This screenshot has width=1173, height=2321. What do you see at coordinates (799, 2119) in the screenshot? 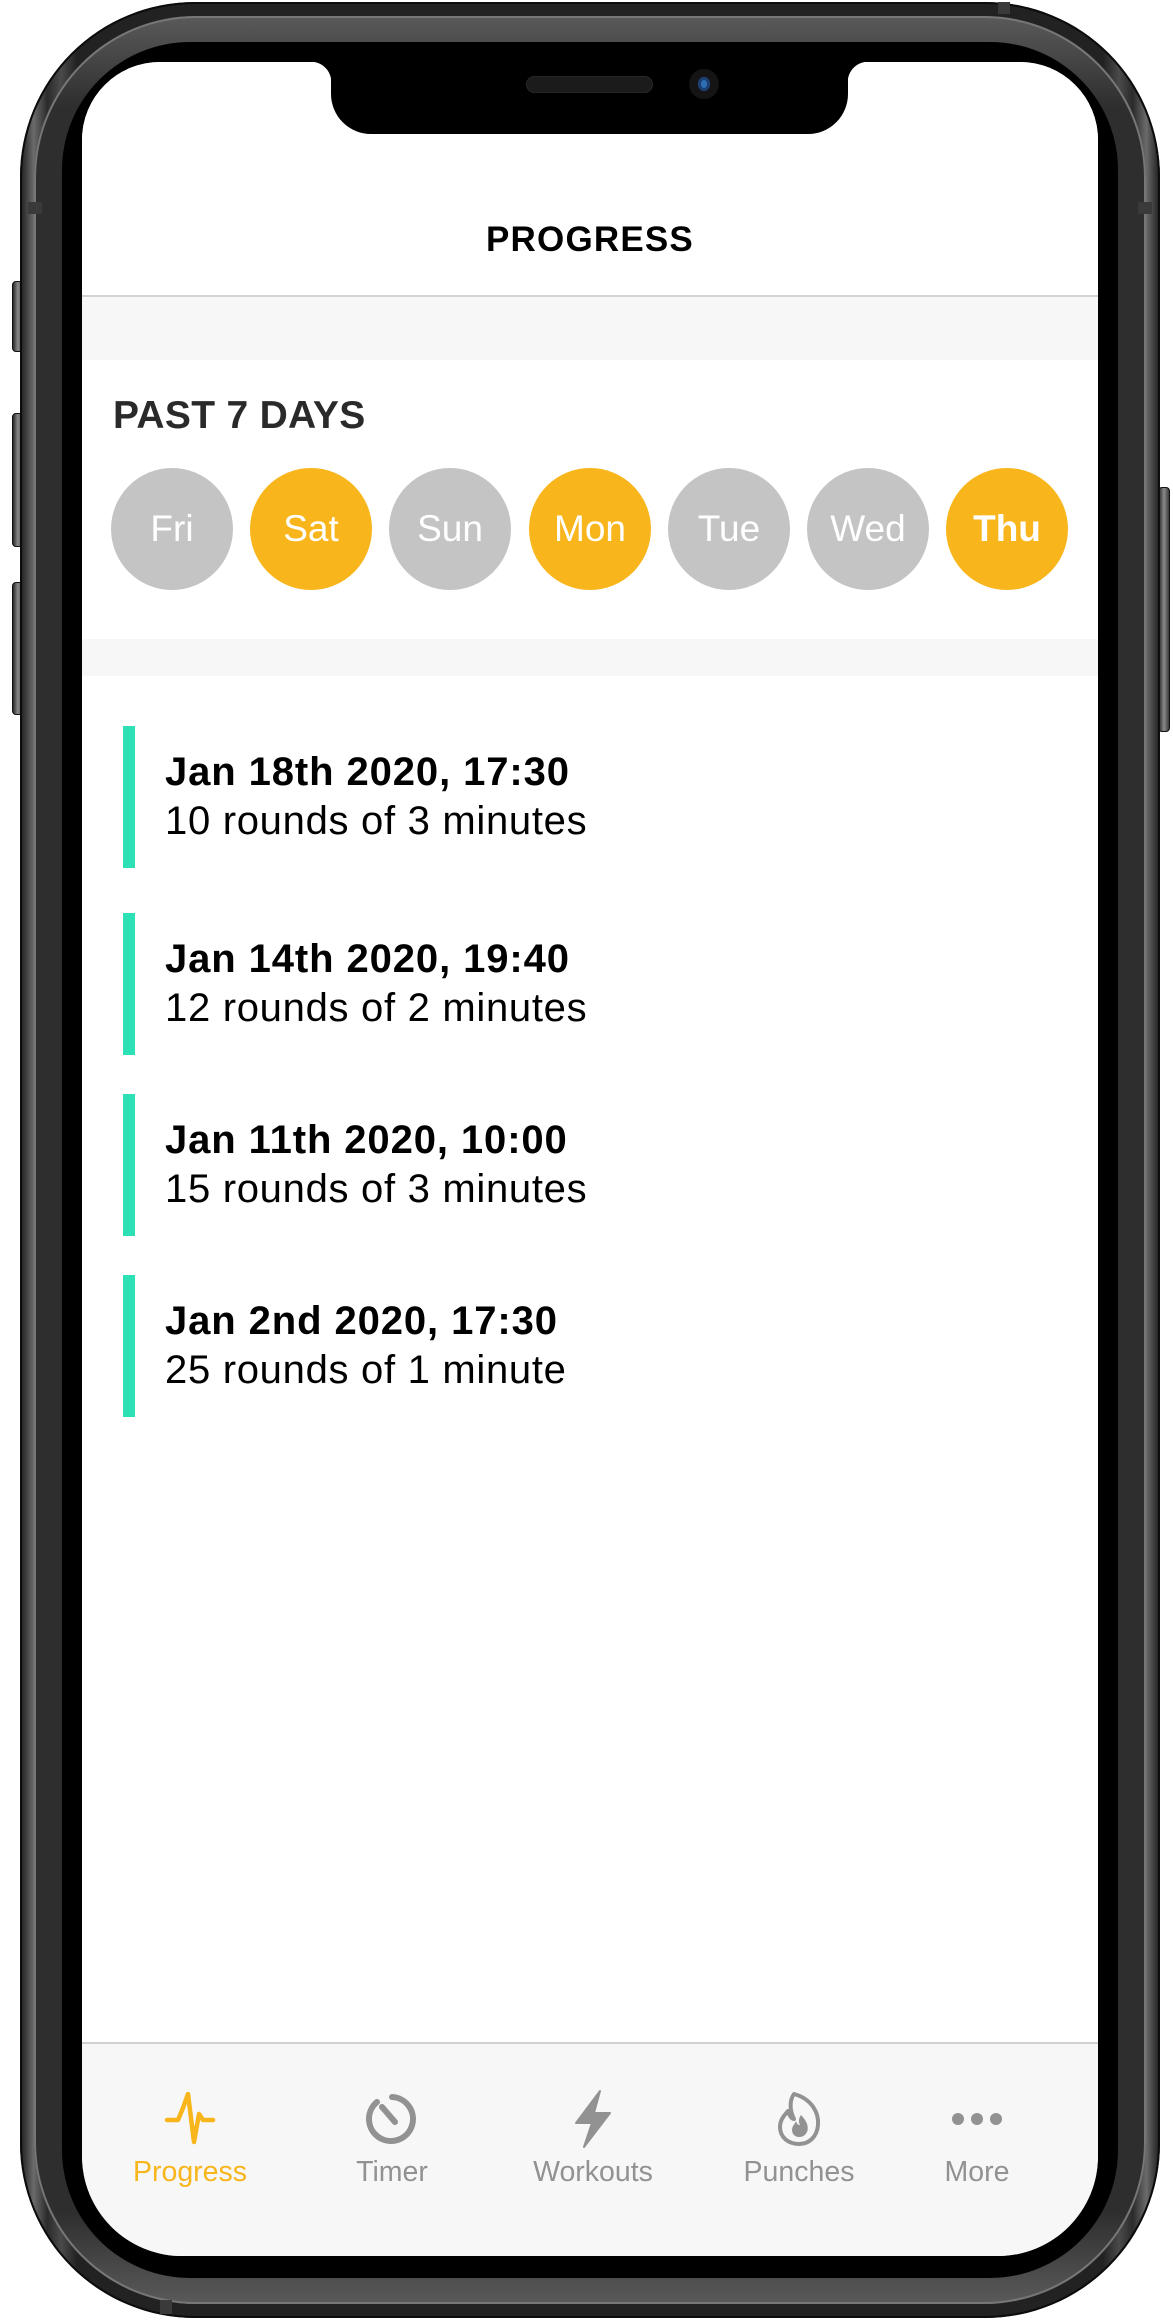
I see `flame-icon` at bounding box center [799, 2119].